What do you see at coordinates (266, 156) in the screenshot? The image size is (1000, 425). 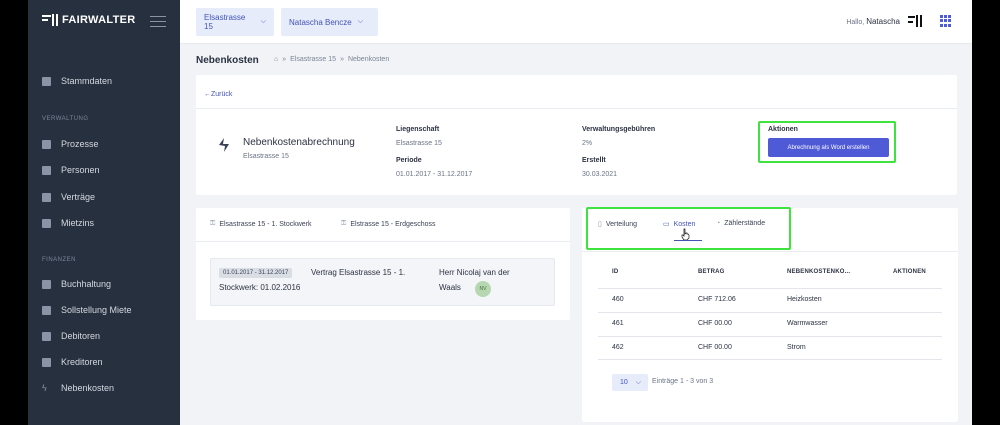 I see `summary-subheading: Elsastrasse 15` at bounding box center [266, 156].